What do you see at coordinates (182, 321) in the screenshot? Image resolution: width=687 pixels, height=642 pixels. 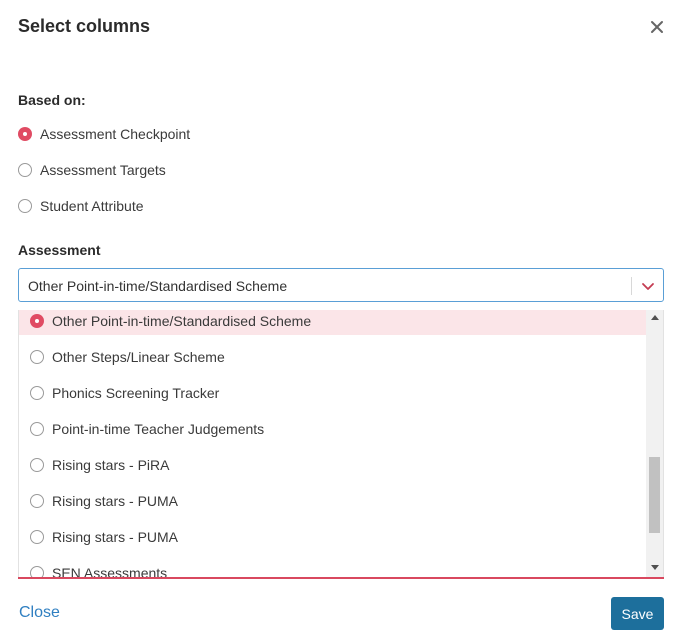 I see `option-label: Other Point-in-time/Standardised Scheme` at bounding box center [182, 321].